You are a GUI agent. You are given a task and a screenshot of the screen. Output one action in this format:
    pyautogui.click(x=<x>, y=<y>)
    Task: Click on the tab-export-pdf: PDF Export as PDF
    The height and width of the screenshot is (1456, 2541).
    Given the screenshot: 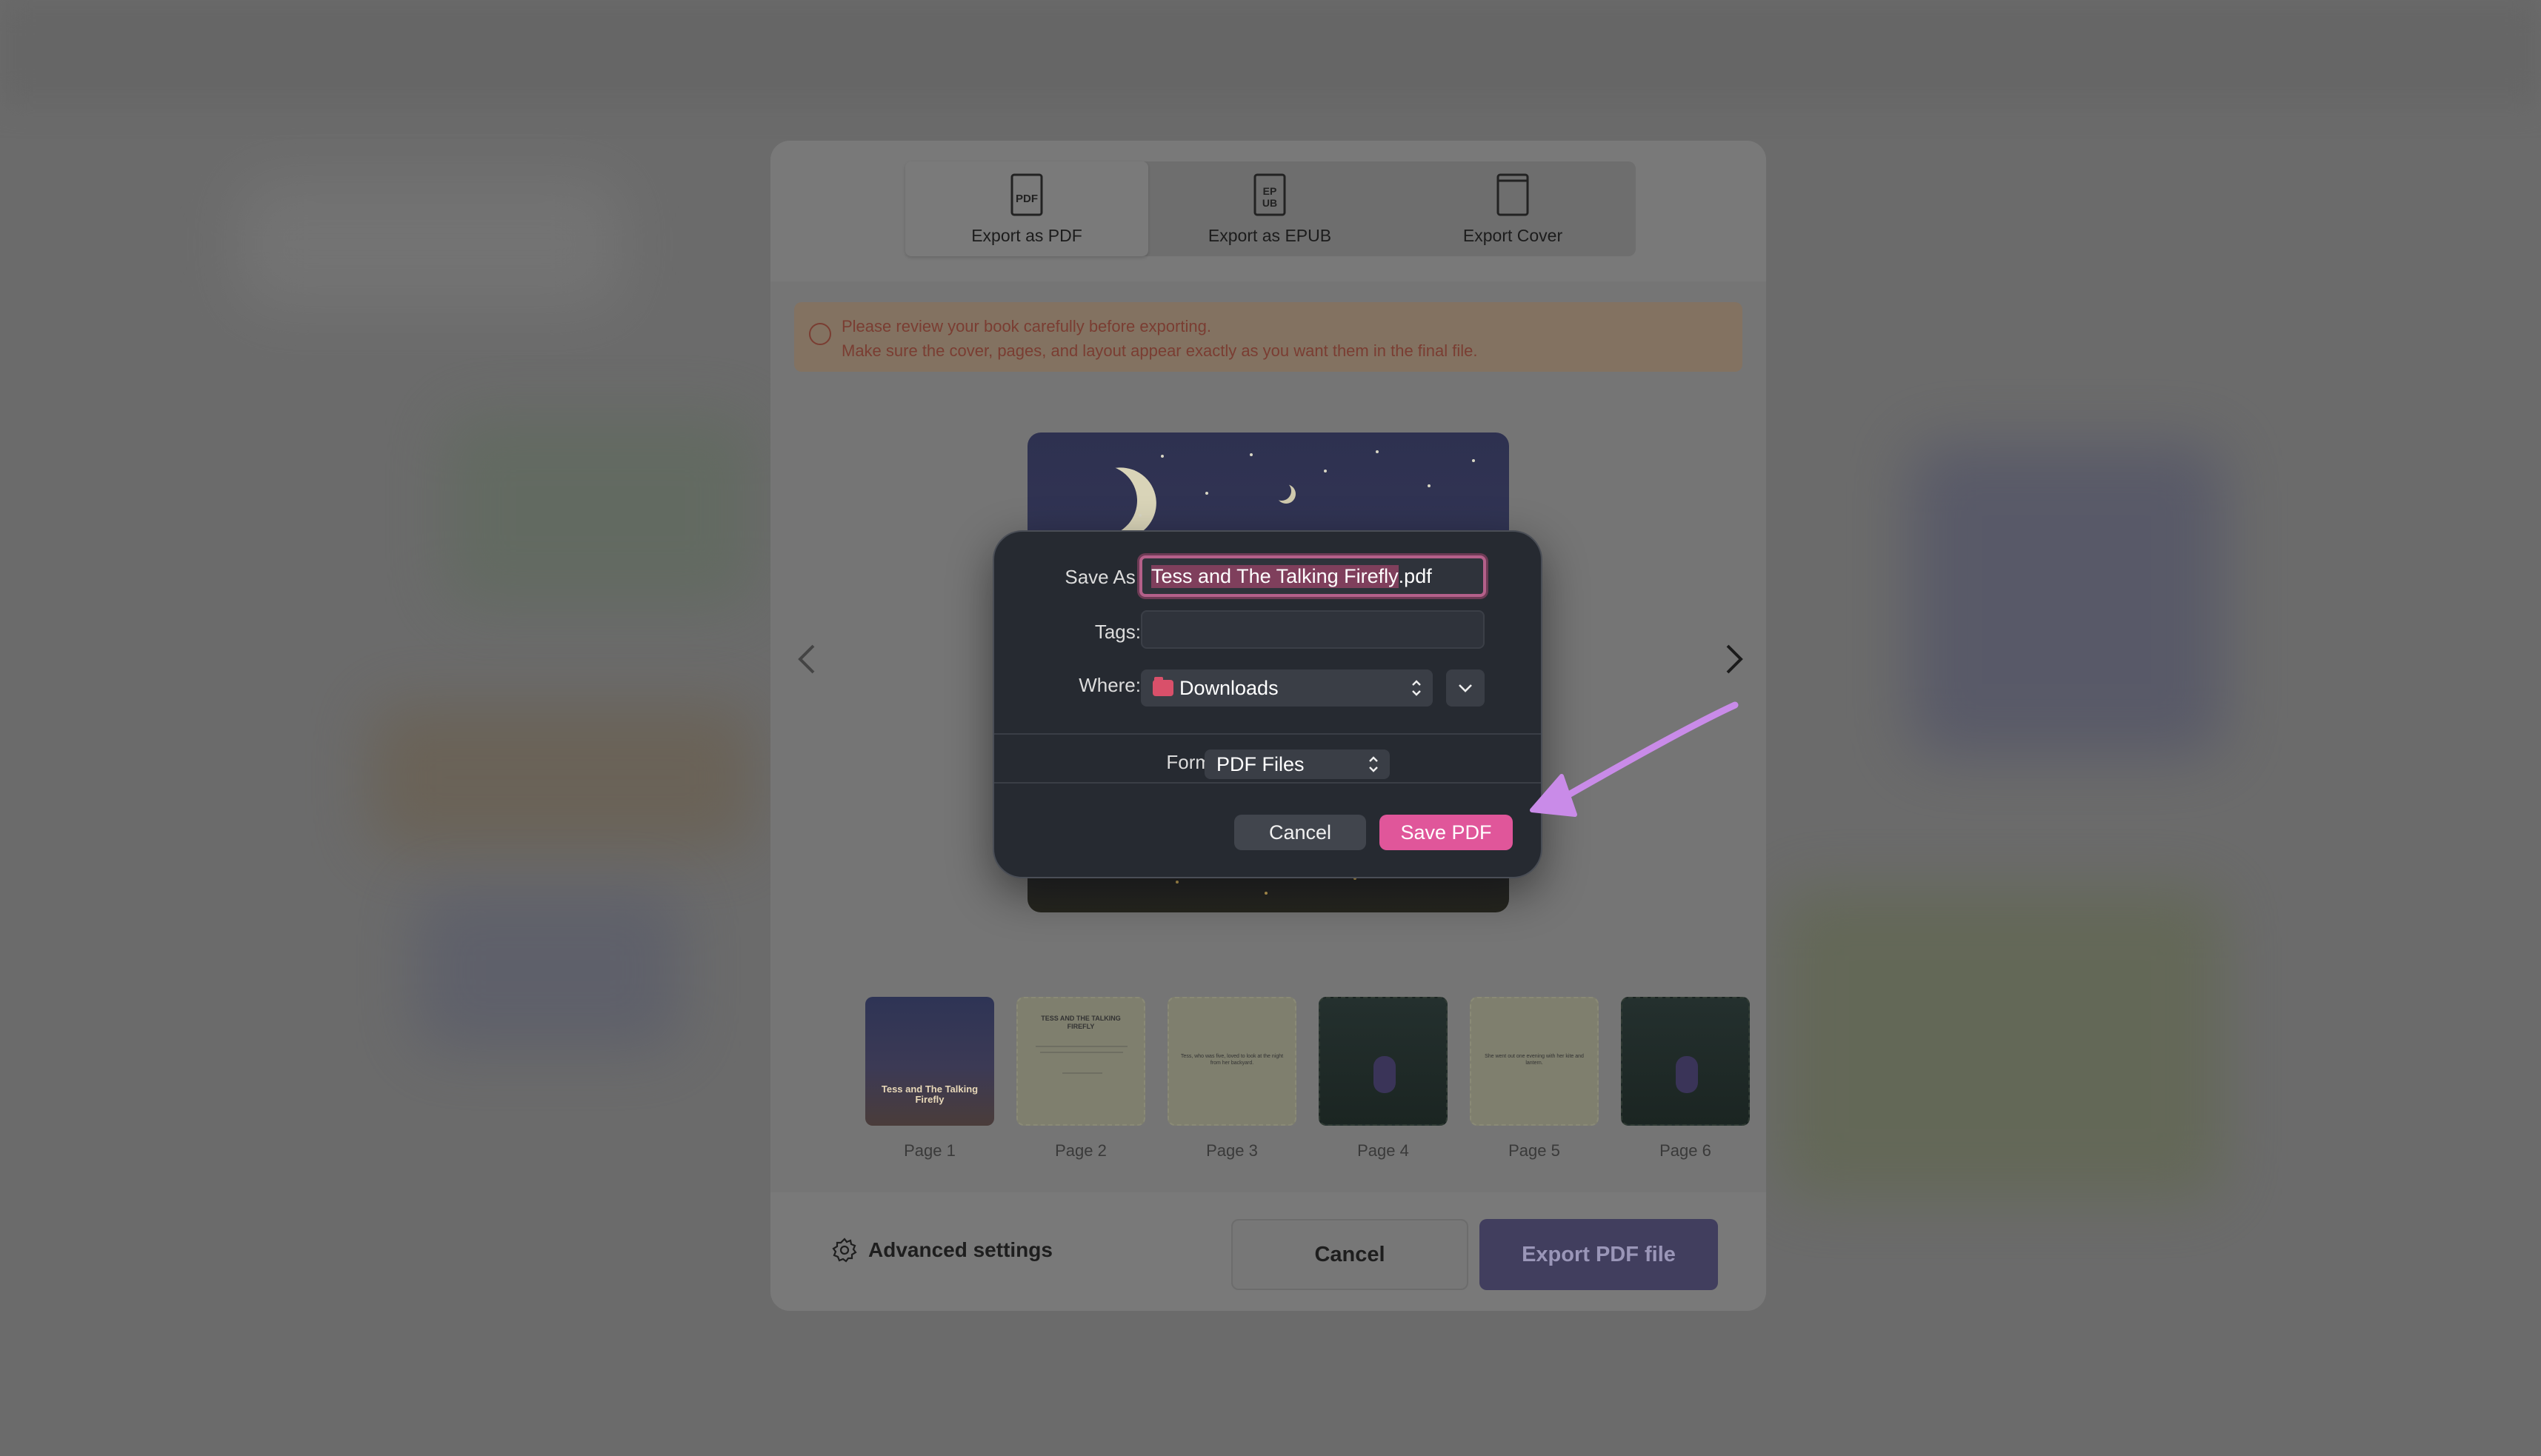 What is the action you would take?
    pyautogui.click(x=1026, y=209)
    